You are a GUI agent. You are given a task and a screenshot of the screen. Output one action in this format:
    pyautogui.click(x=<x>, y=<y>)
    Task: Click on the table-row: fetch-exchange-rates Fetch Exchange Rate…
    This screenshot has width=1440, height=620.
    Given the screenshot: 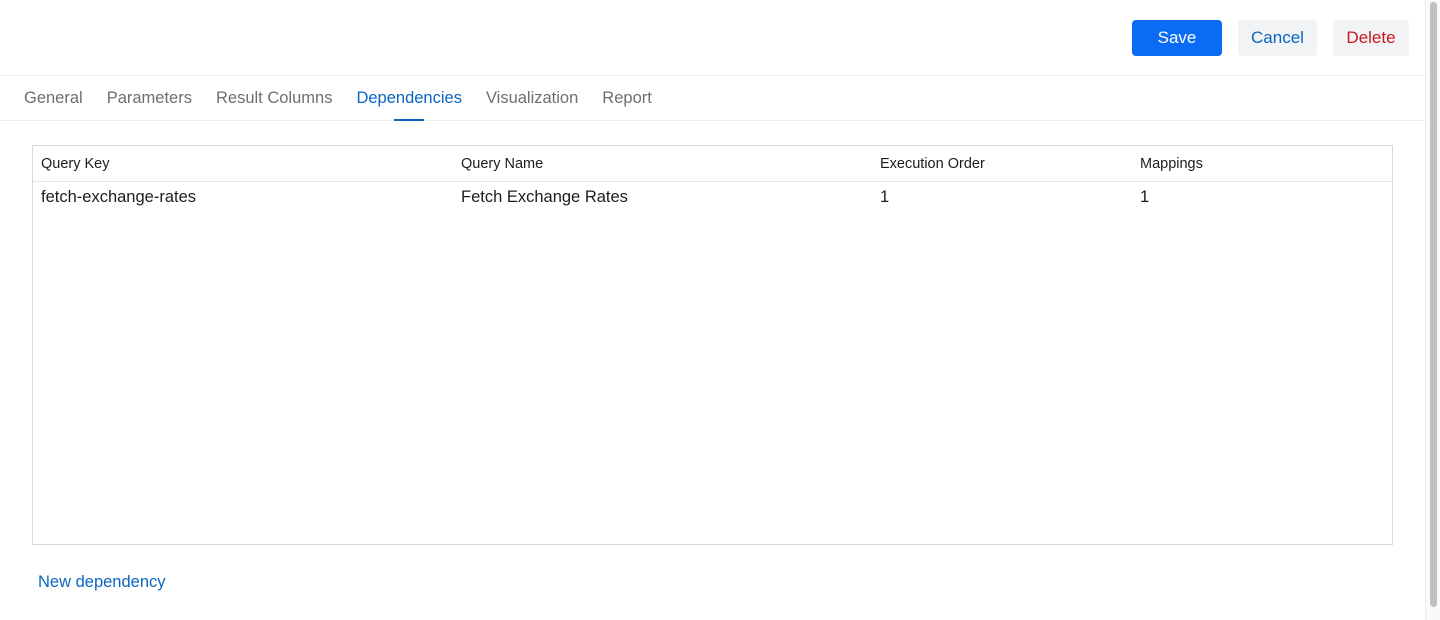 What is the action you would take?
    pyautogui.click(x=712, y=197)
    